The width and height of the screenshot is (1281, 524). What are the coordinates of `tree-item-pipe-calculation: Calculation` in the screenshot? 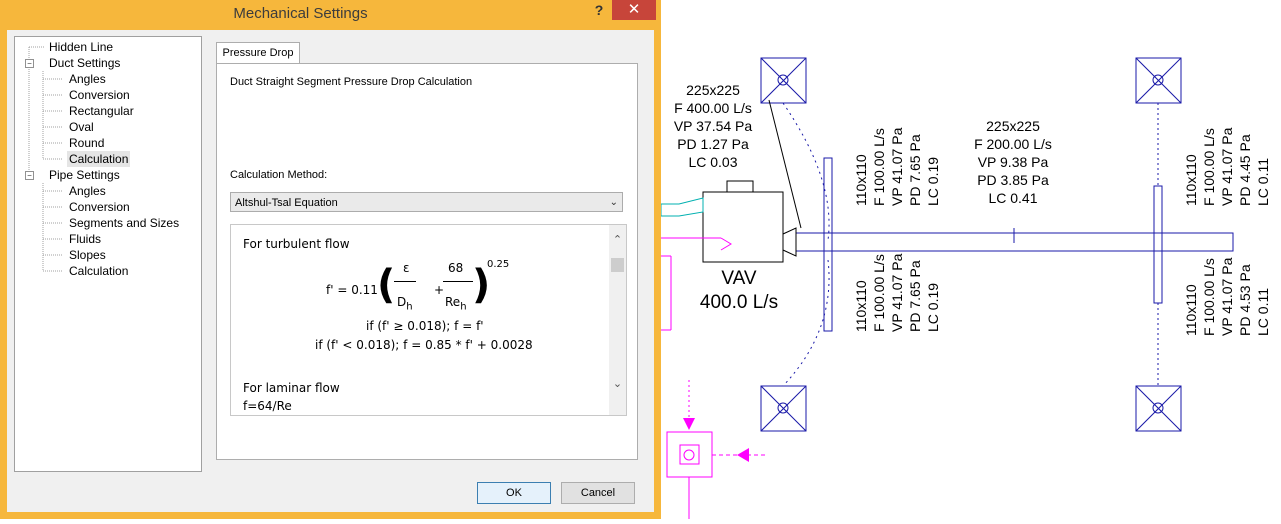 It's located at (98, 271).